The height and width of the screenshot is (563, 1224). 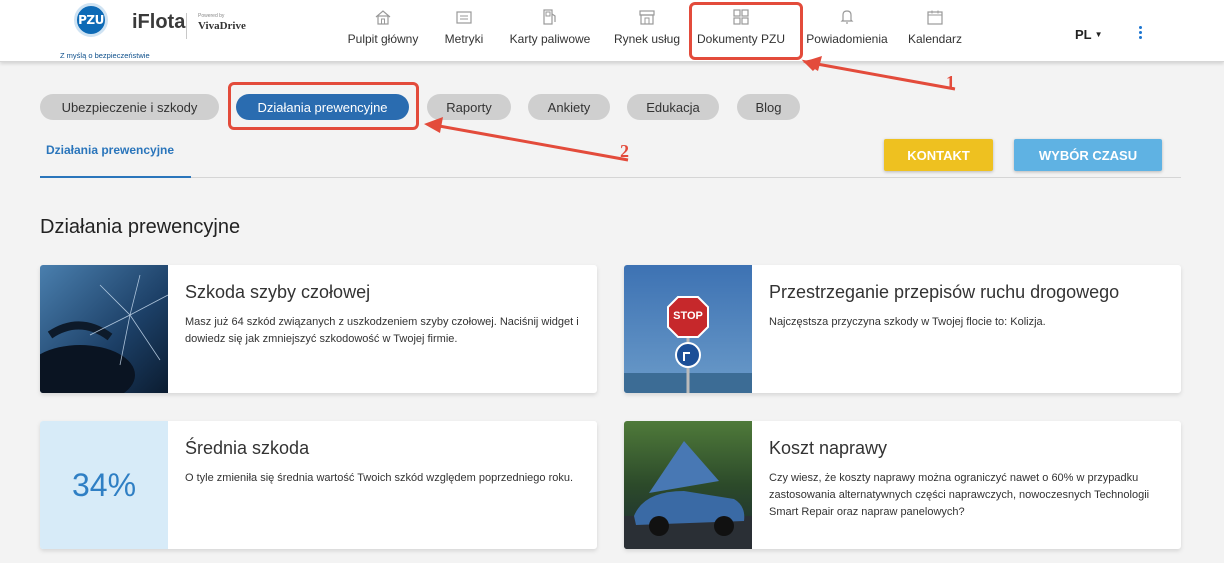 I want to click on partner-name: VivaDrive, so click(x=222, y=26).